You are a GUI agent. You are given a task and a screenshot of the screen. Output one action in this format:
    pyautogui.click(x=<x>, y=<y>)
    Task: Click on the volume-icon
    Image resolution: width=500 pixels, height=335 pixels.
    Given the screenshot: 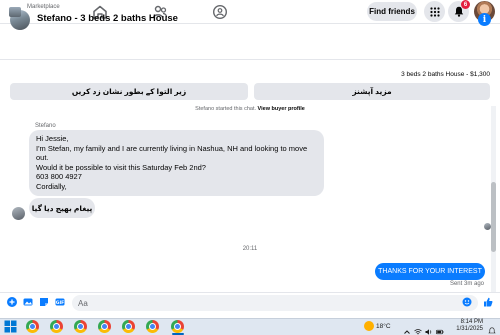 What is the action you would take?
    pyautogui.click(x=429, y=329)
    